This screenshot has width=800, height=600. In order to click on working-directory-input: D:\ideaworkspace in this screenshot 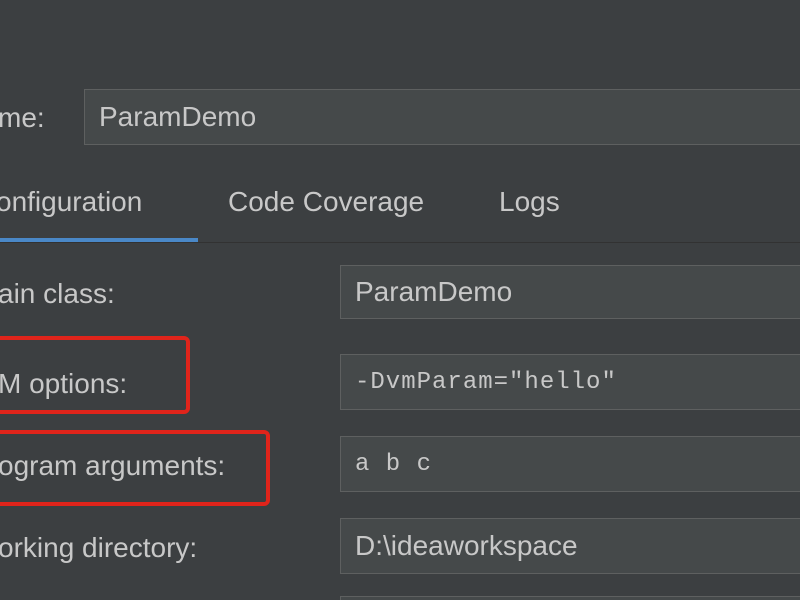, I will do `click(570, 546)`.